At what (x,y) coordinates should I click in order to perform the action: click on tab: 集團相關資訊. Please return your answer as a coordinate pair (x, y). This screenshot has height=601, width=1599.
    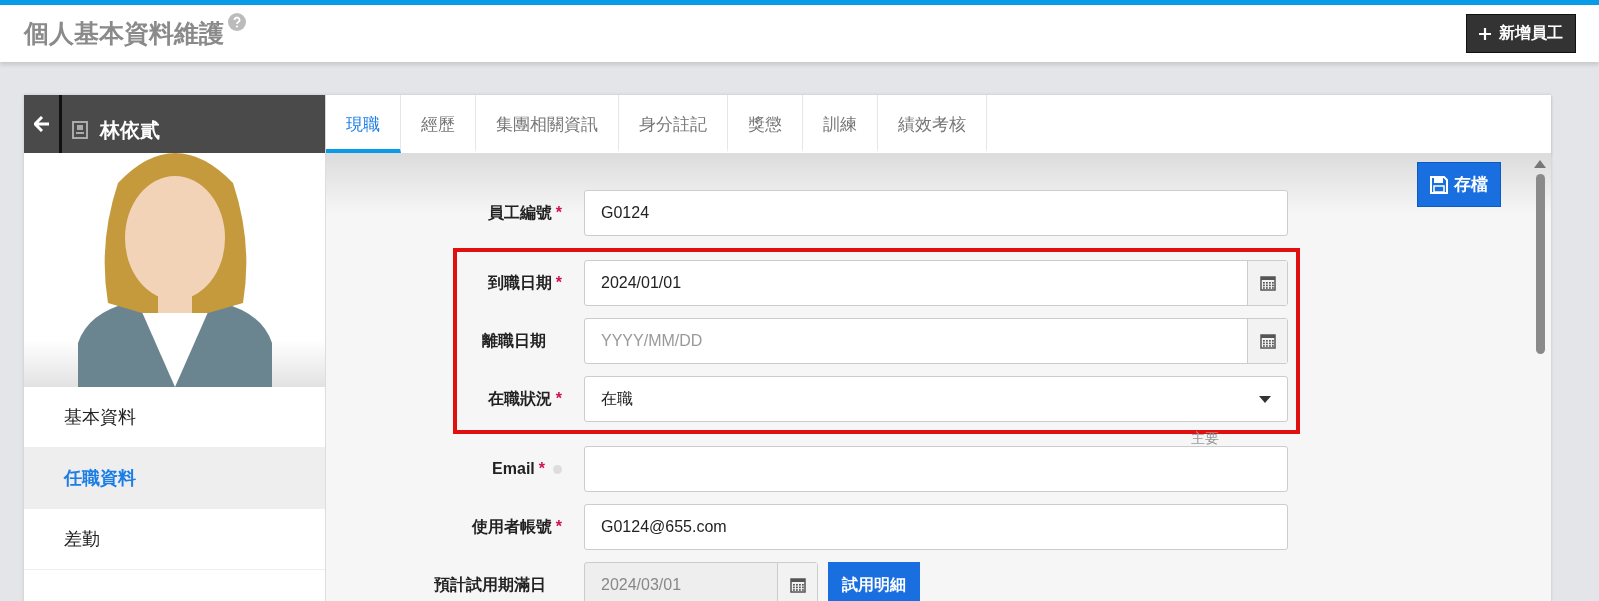
    Looking at the image, I should click on (547, 124).